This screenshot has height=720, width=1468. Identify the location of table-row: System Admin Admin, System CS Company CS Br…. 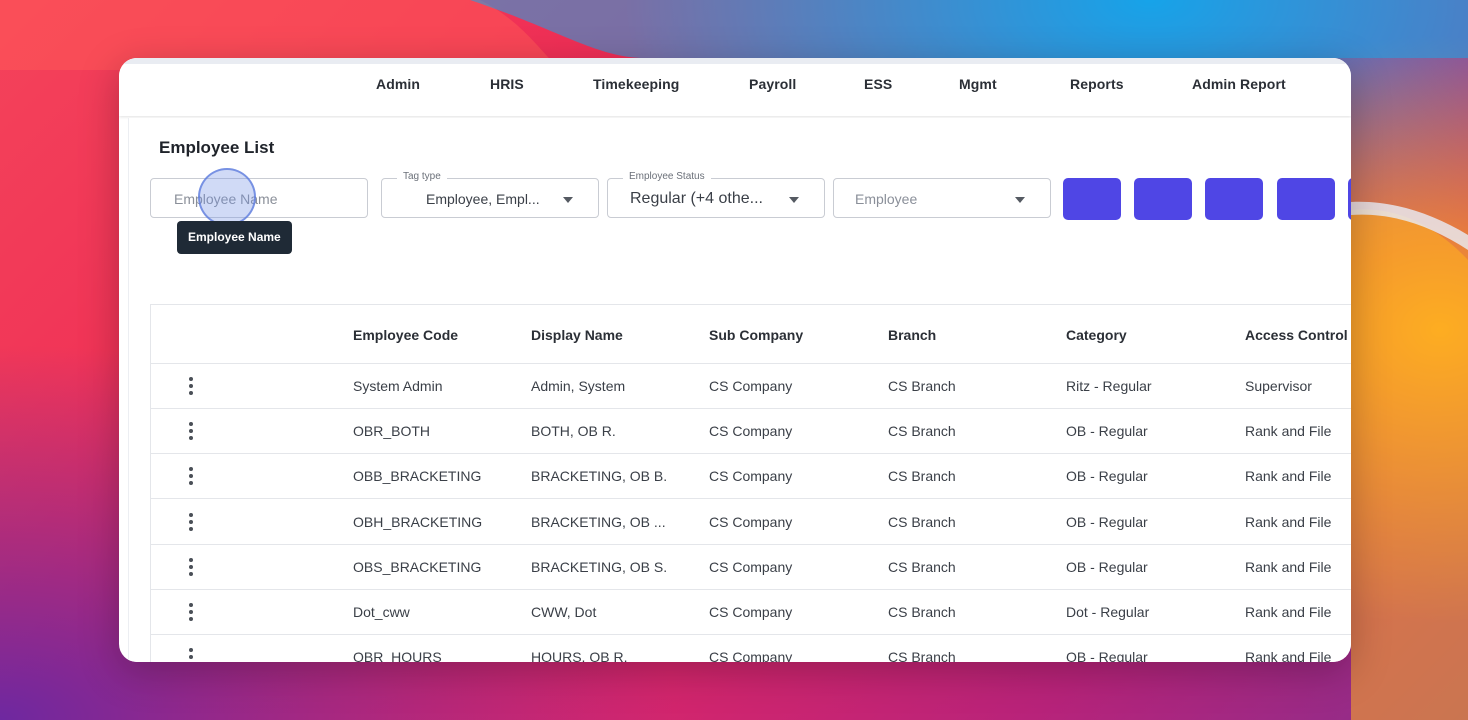
(751, 386).